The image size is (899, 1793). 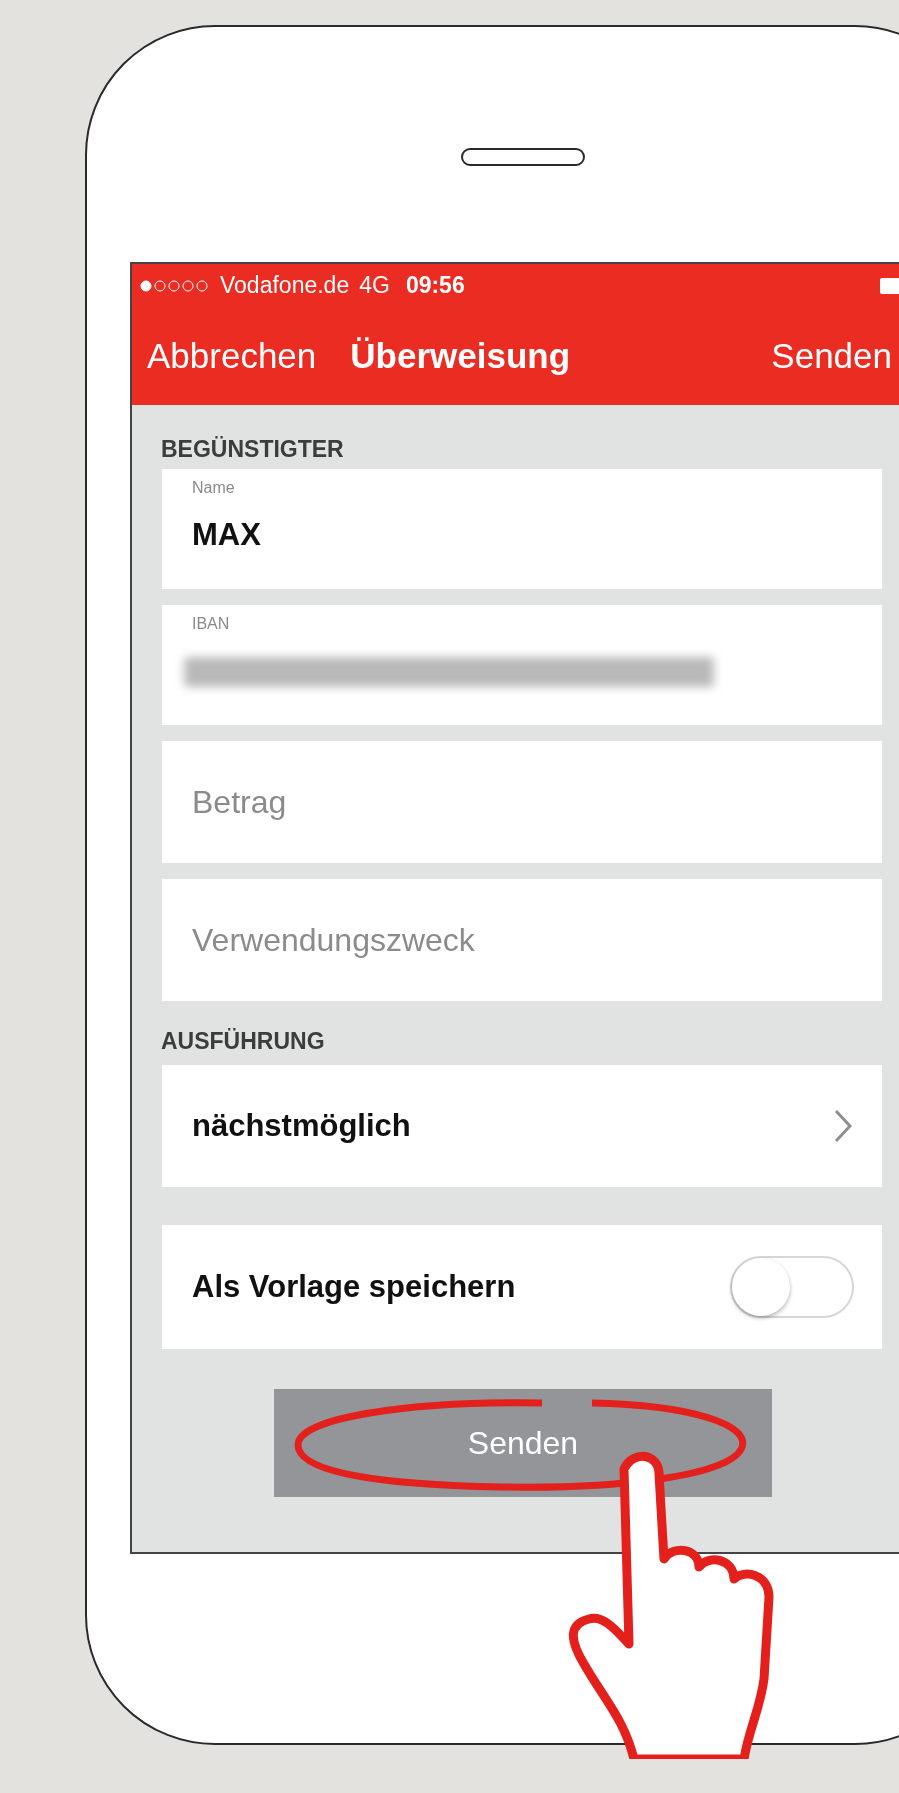 What do you see at coordinates (522, 940) in the screenshot?
I see `input-field: Verwendungszweck` at bounding box center [522, 940].